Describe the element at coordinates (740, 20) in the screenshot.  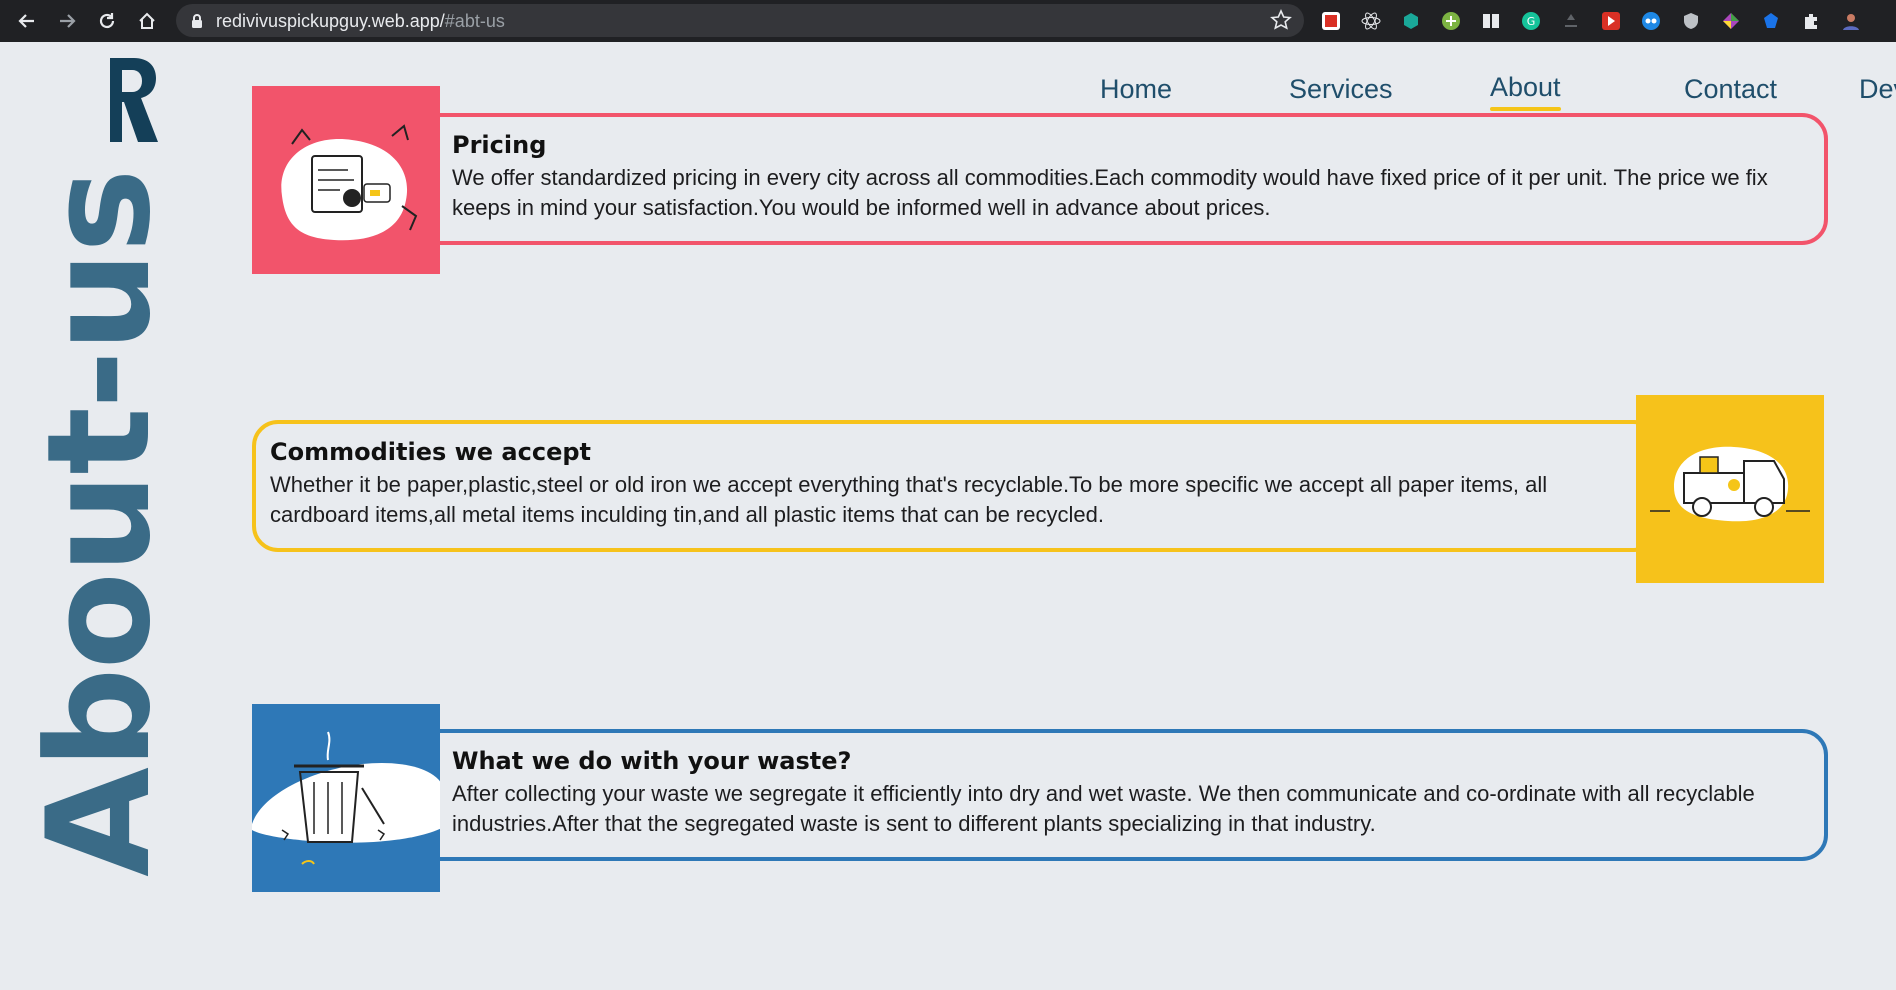
I see `address-bar: redivivuspickupguy.web.app/#abt-us` at that location.